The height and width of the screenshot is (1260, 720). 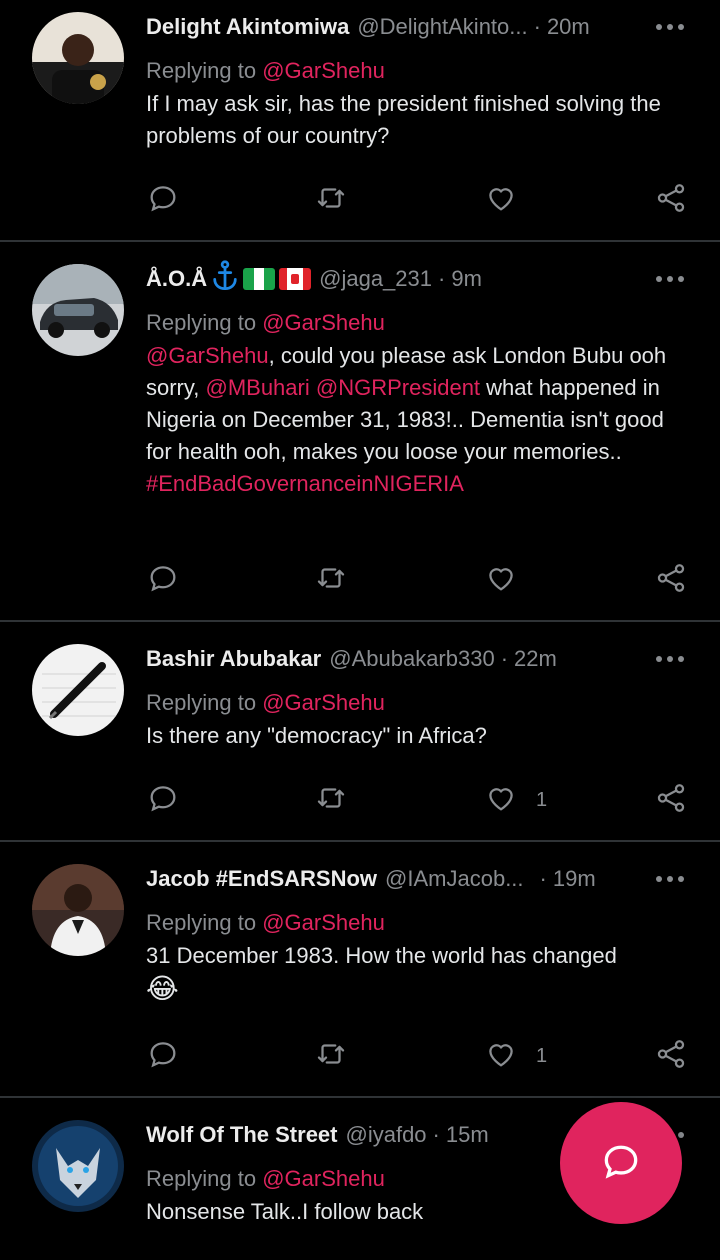 What do you see at coordinates (233, 659) in the screenshot?
I see `display-name: Bashir Abubakar` at bounding box center [233, 659].